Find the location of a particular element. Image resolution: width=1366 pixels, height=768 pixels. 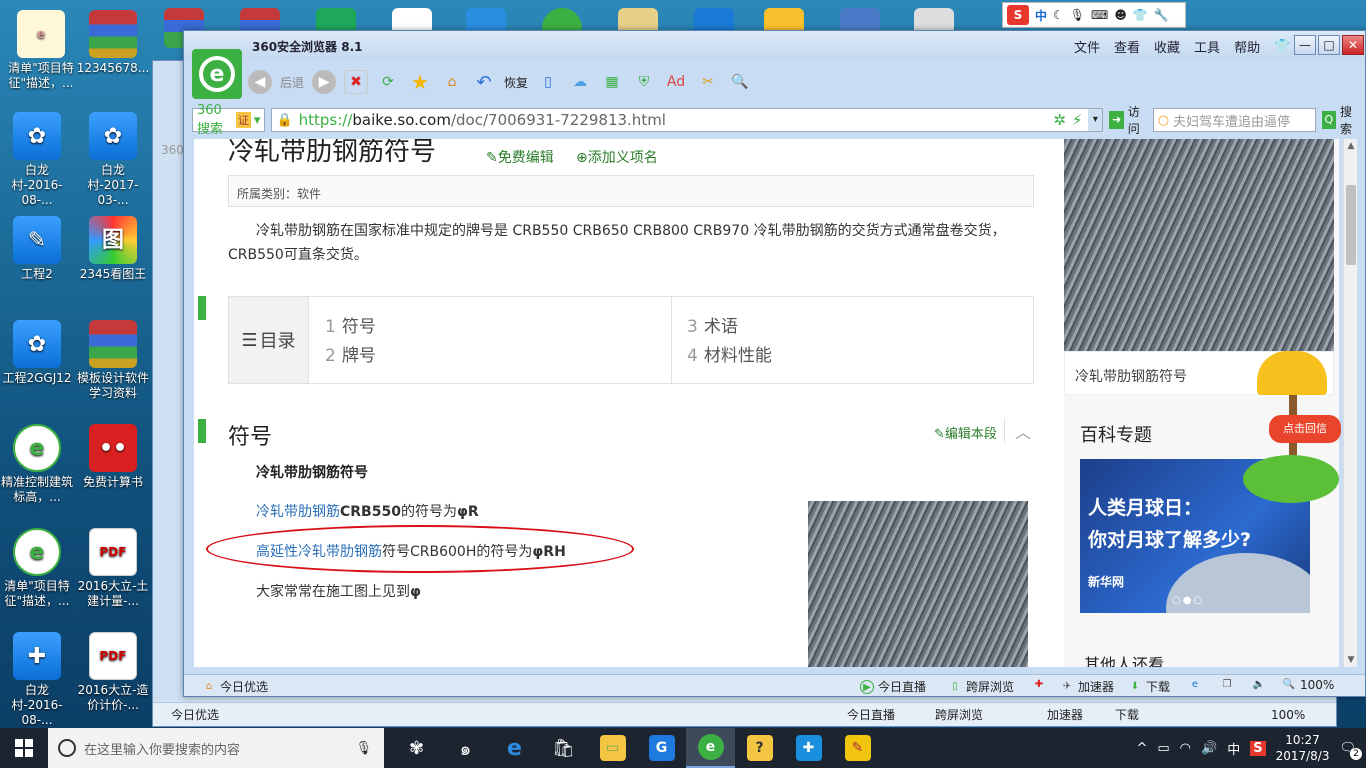

sogou-tray-icon: S is located at coordinates (1258, 748).